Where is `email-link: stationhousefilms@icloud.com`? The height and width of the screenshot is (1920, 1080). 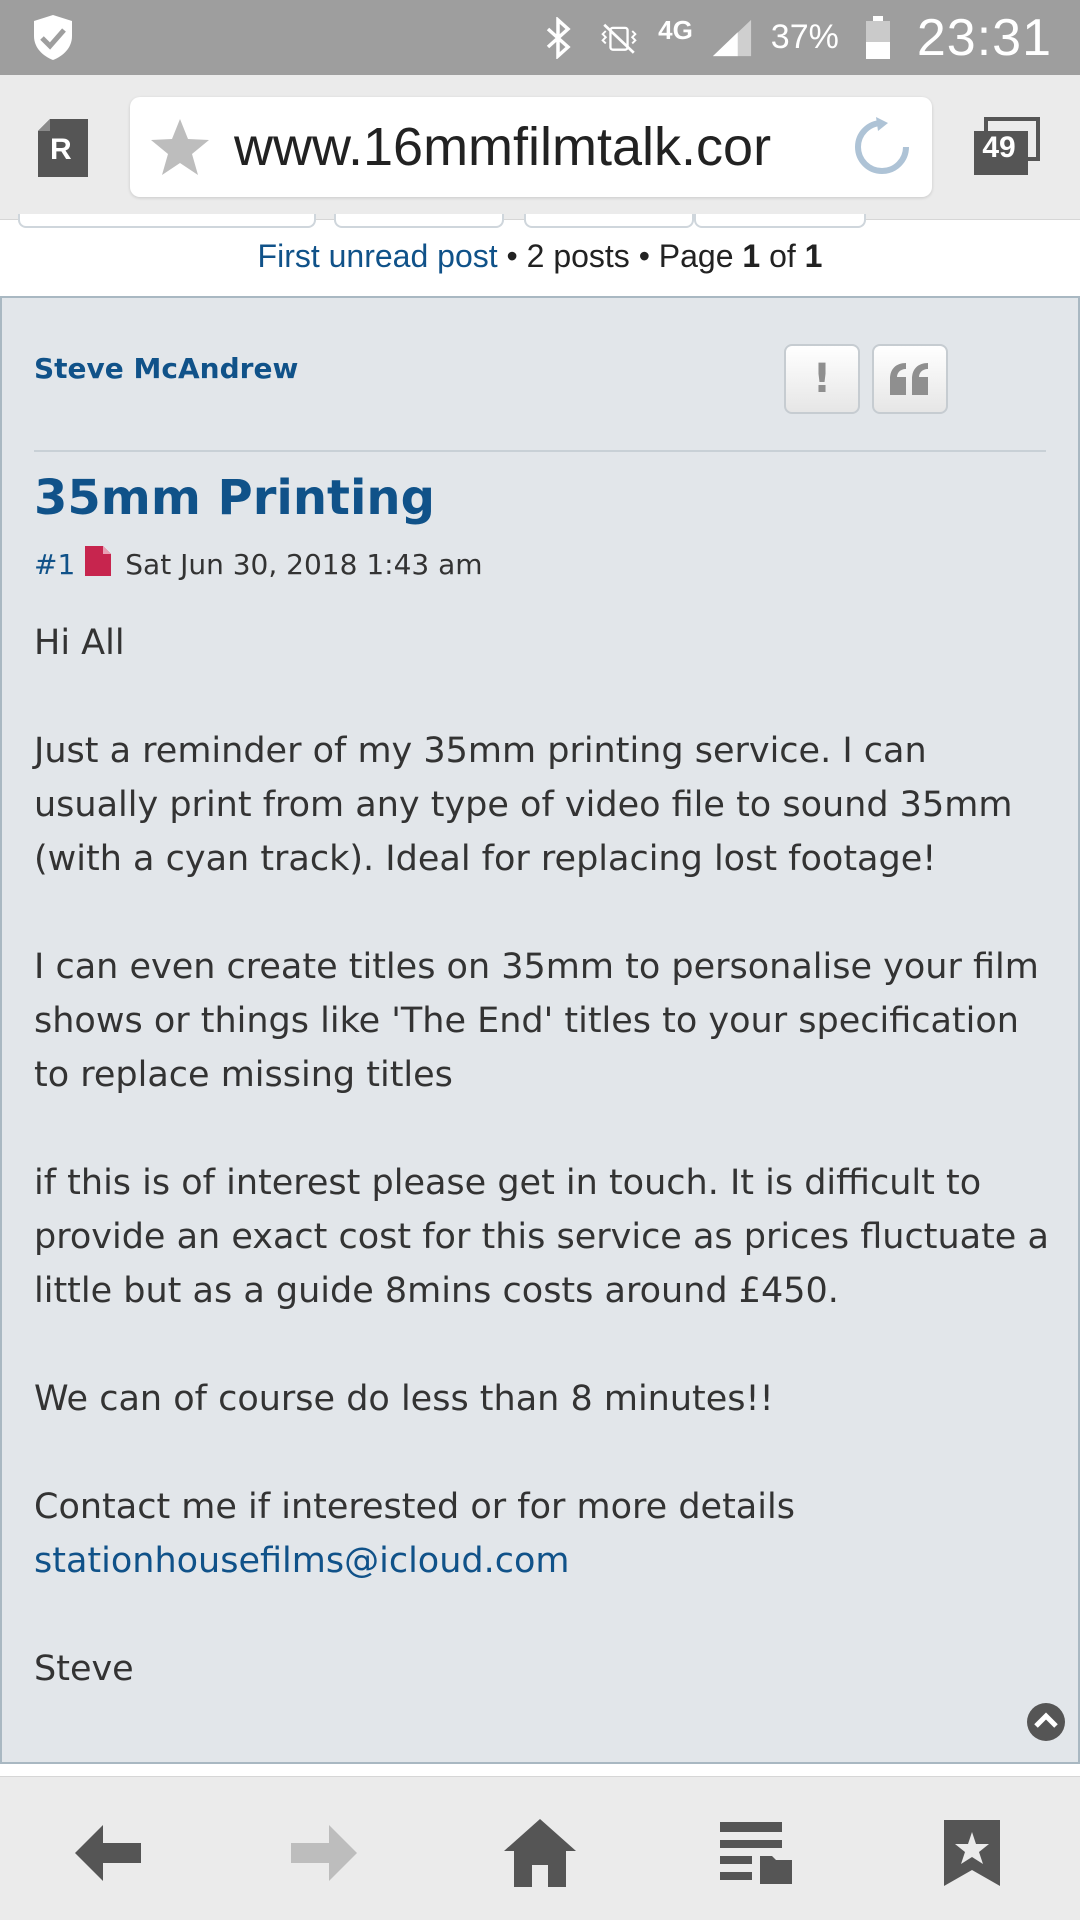 email-link: stationhousefilms@icloud.com is located at coordinates (301, 1561).